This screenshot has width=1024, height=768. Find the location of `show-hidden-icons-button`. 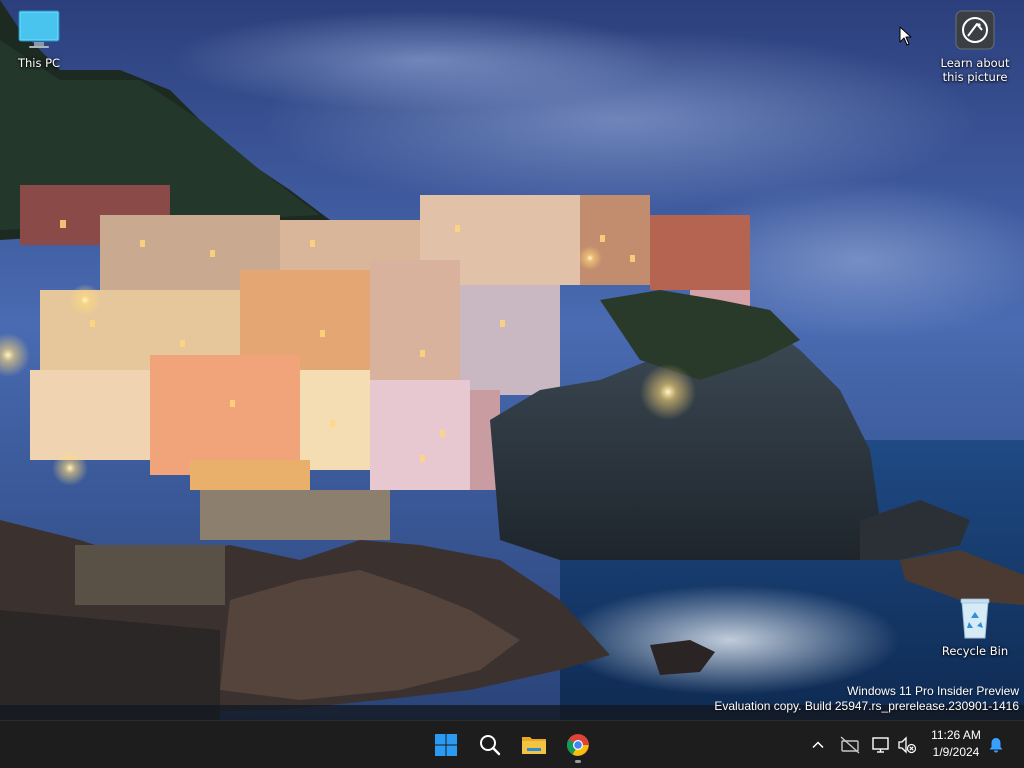

show-hidden-icons-button is located at coordinates (818, 745).